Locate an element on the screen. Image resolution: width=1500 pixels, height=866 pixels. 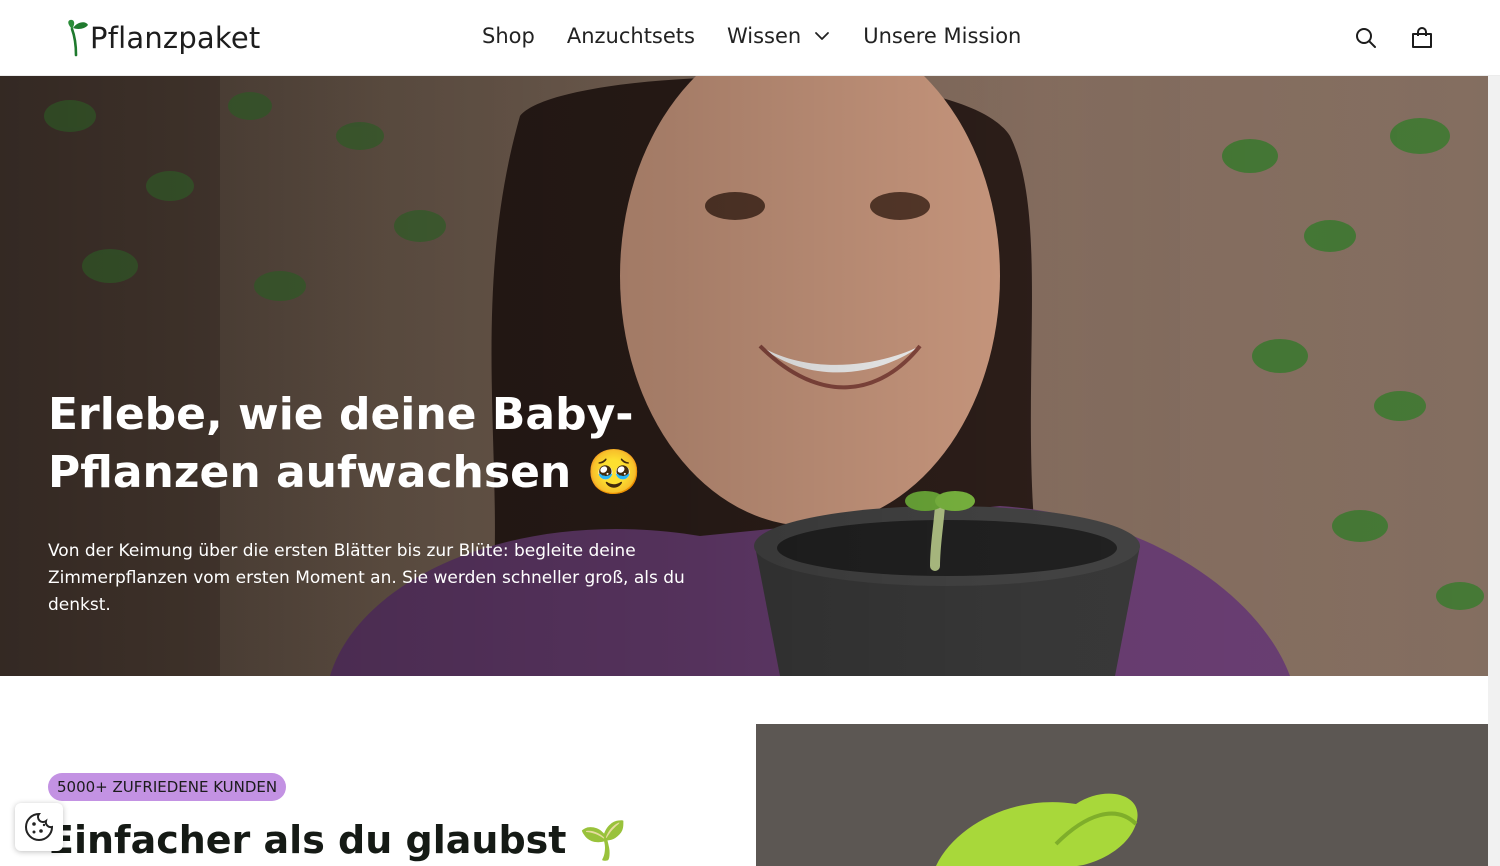
seedling-photo is located at coordinates (1122, 795).